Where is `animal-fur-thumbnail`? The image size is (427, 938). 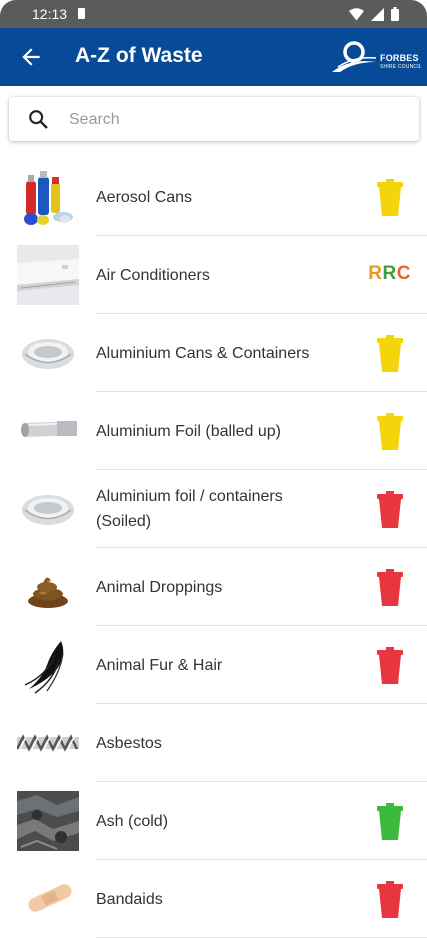 animal-fur-thumbnail is located at coordinates (44, 667).